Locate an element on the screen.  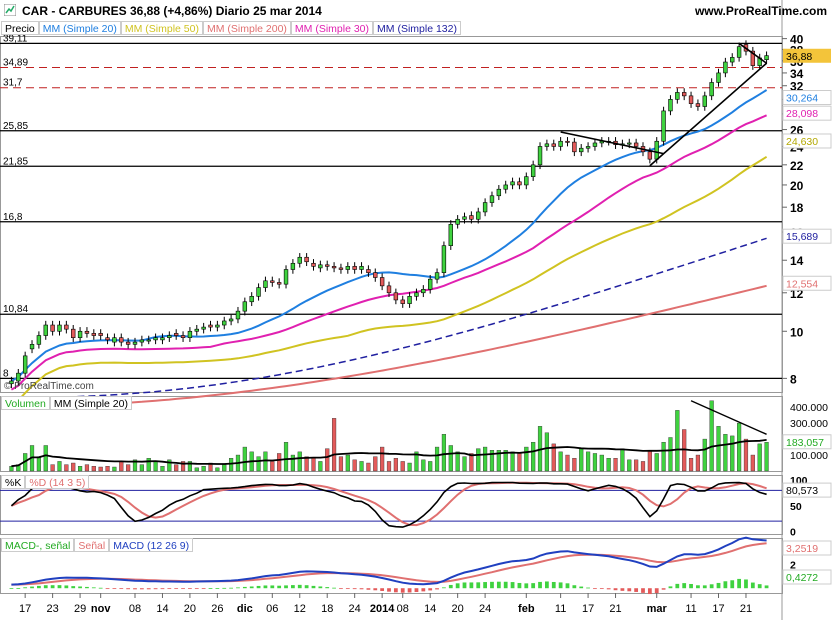
legend-item: MM (Simple 50) is located at coordinates (161, 28).